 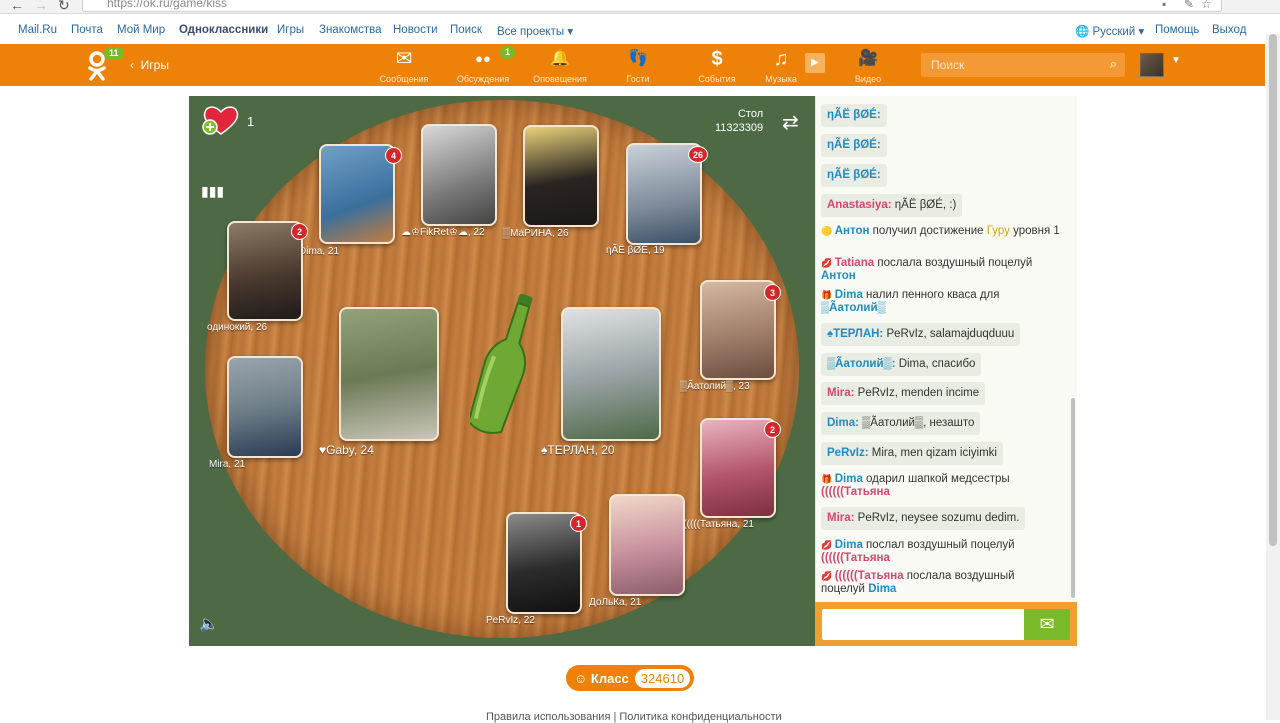 What do you see at coordinates (37, 30) in the screenshot?
I see `link-mailru: Mail.Ru` at bounding box center [37, 30].